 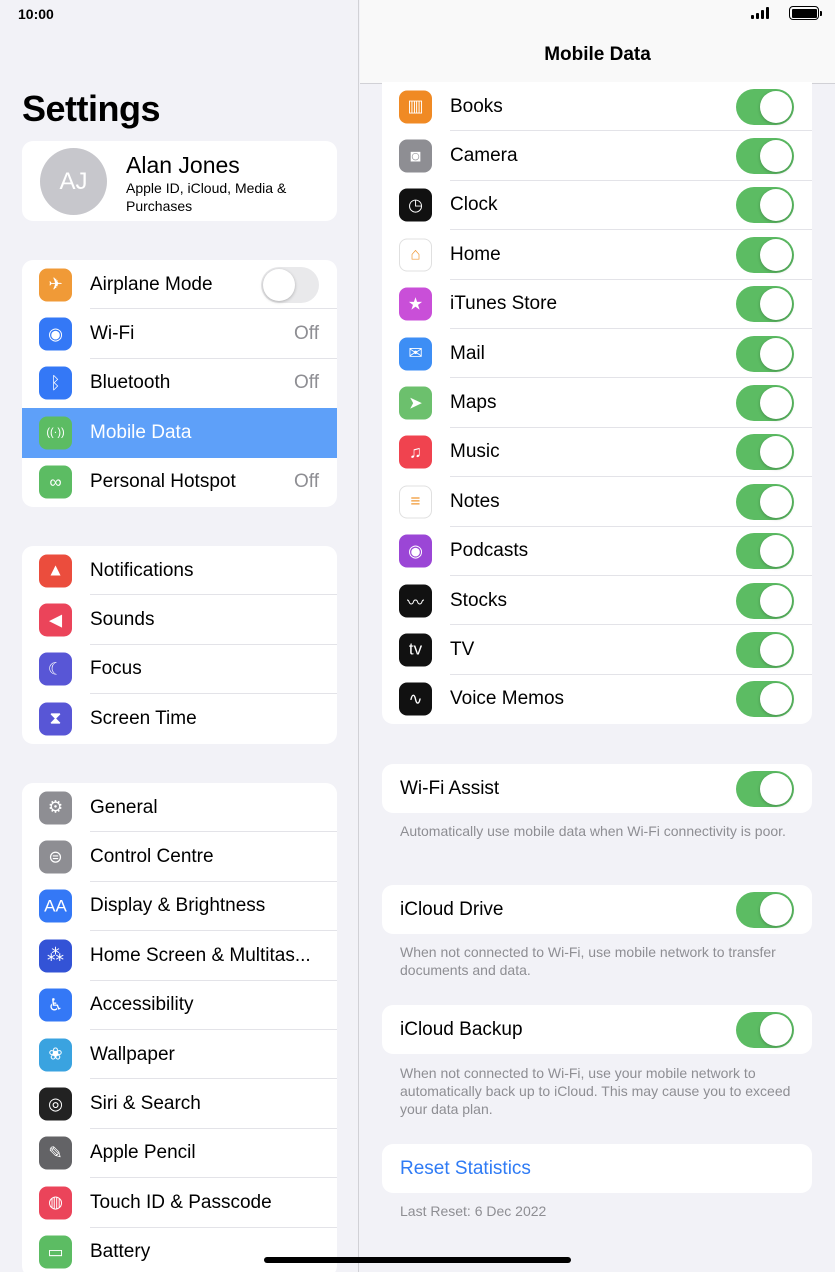 What do you see at coordinates (179, 1104) in the screenshot?
I see `sidebar-item-siri-and-search: ◎ Siri & Search` at bounding box center [179, 1104].